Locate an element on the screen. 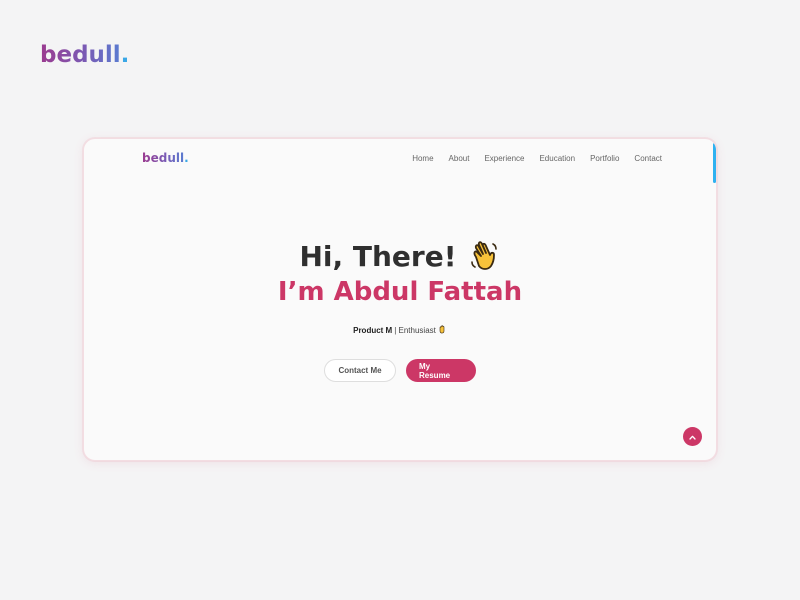 The height and width of the screenshot is (600, 800). hero-tagline: Product M | Enthusiast is located at coordinates (400, 330).